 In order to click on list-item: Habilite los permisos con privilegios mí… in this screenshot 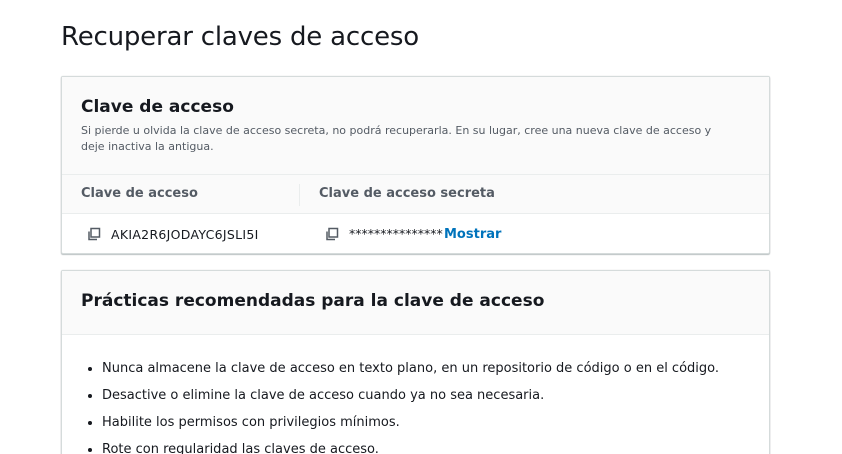, I will do `click(426, 422)`.